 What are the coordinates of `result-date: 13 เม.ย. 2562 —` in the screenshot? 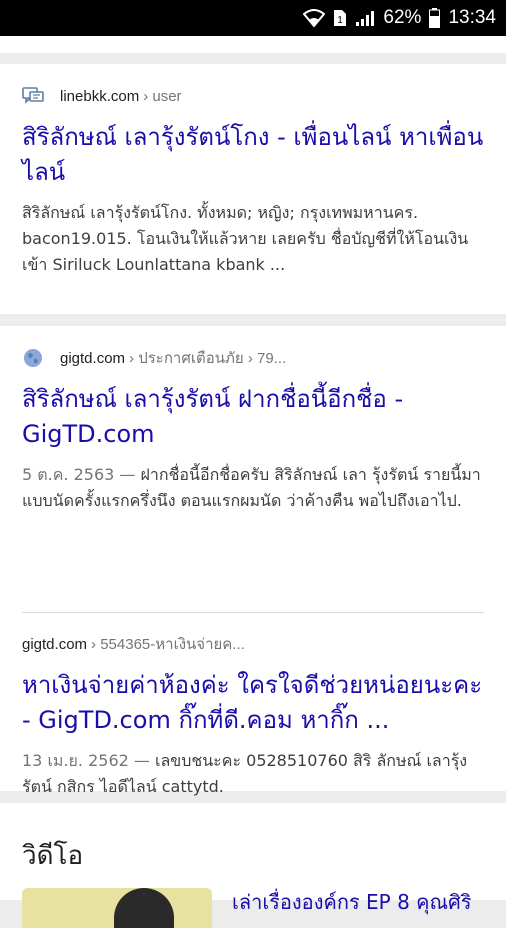 It's located at (86, 760).